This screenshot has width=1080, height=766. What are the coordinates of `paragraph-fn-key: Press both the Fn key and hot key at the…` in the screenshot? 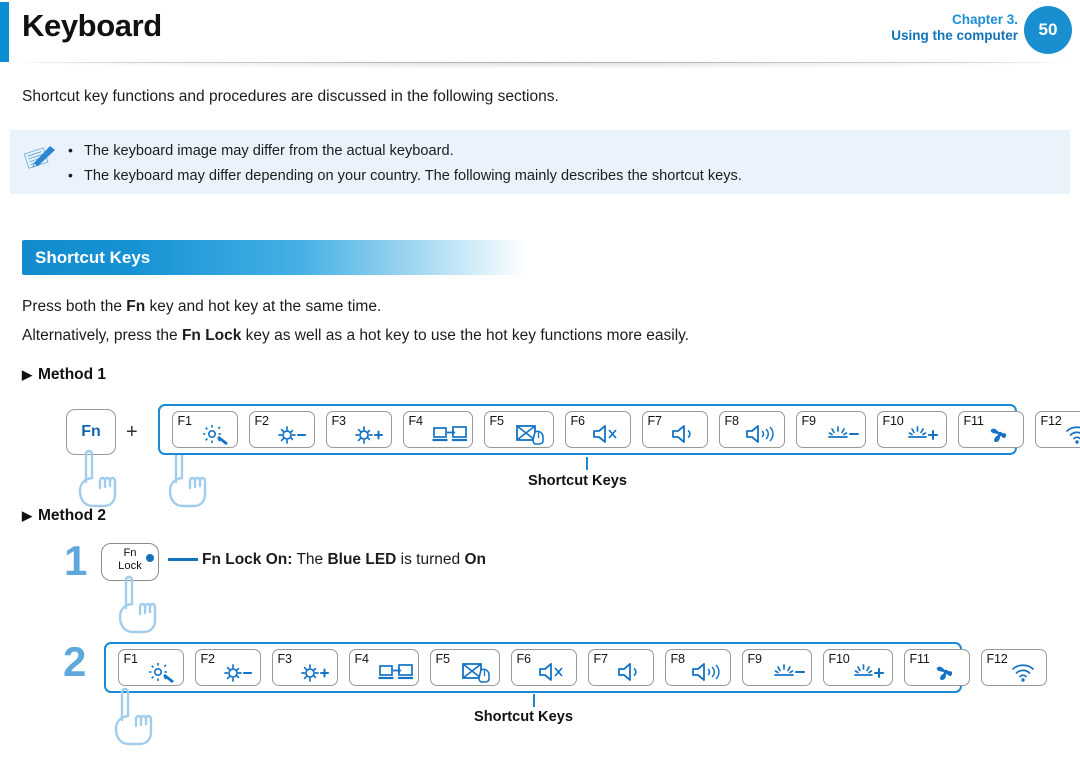 It's located at (201, 307).